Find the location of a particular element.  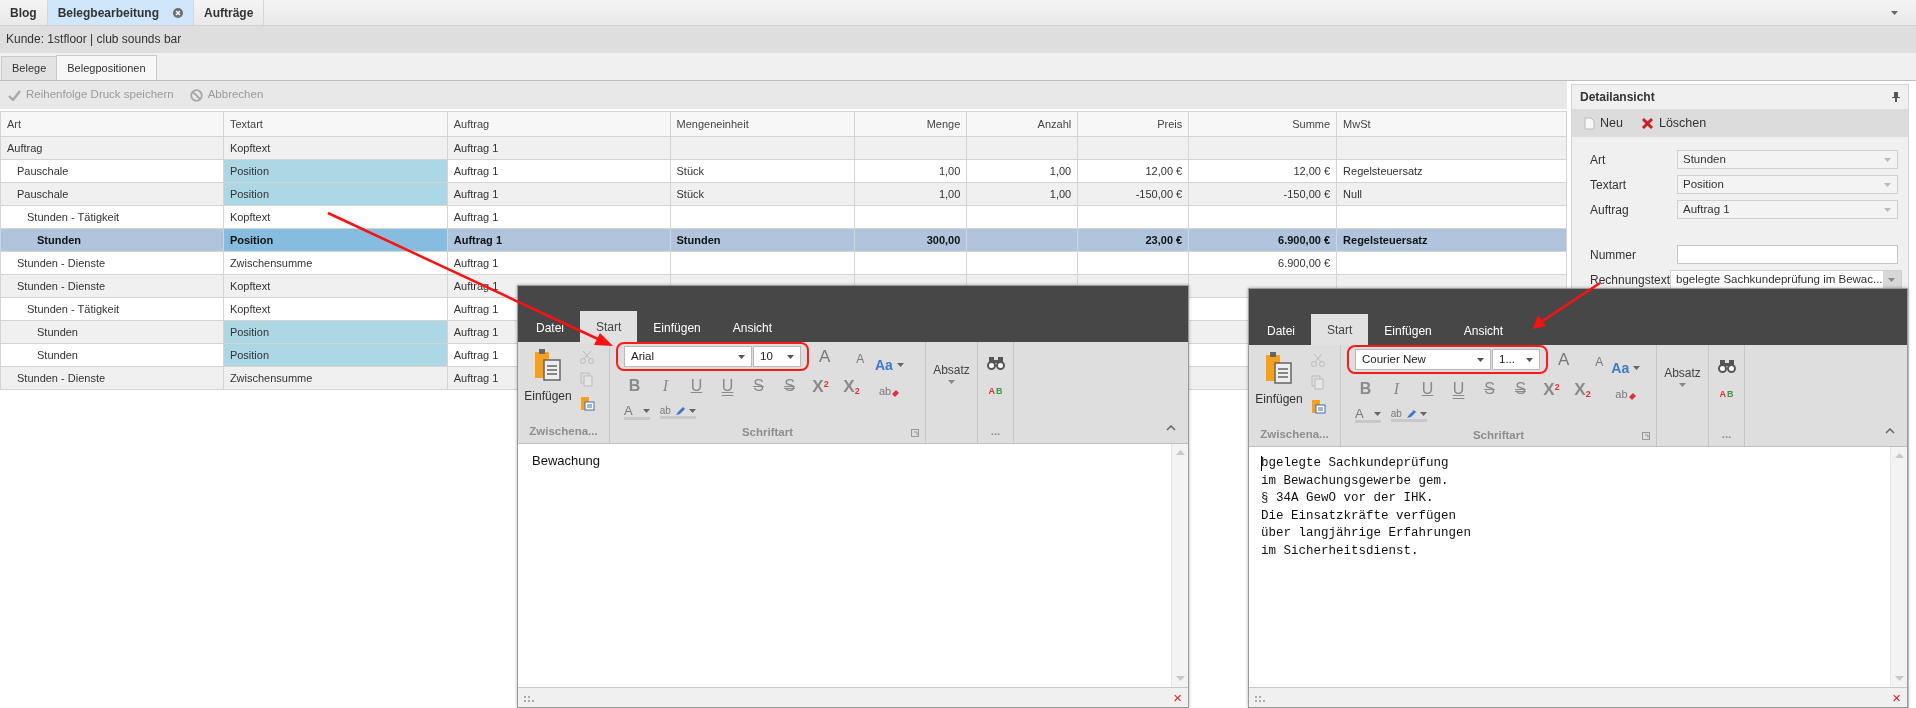

check-icon is located at coordinates (14, 95).